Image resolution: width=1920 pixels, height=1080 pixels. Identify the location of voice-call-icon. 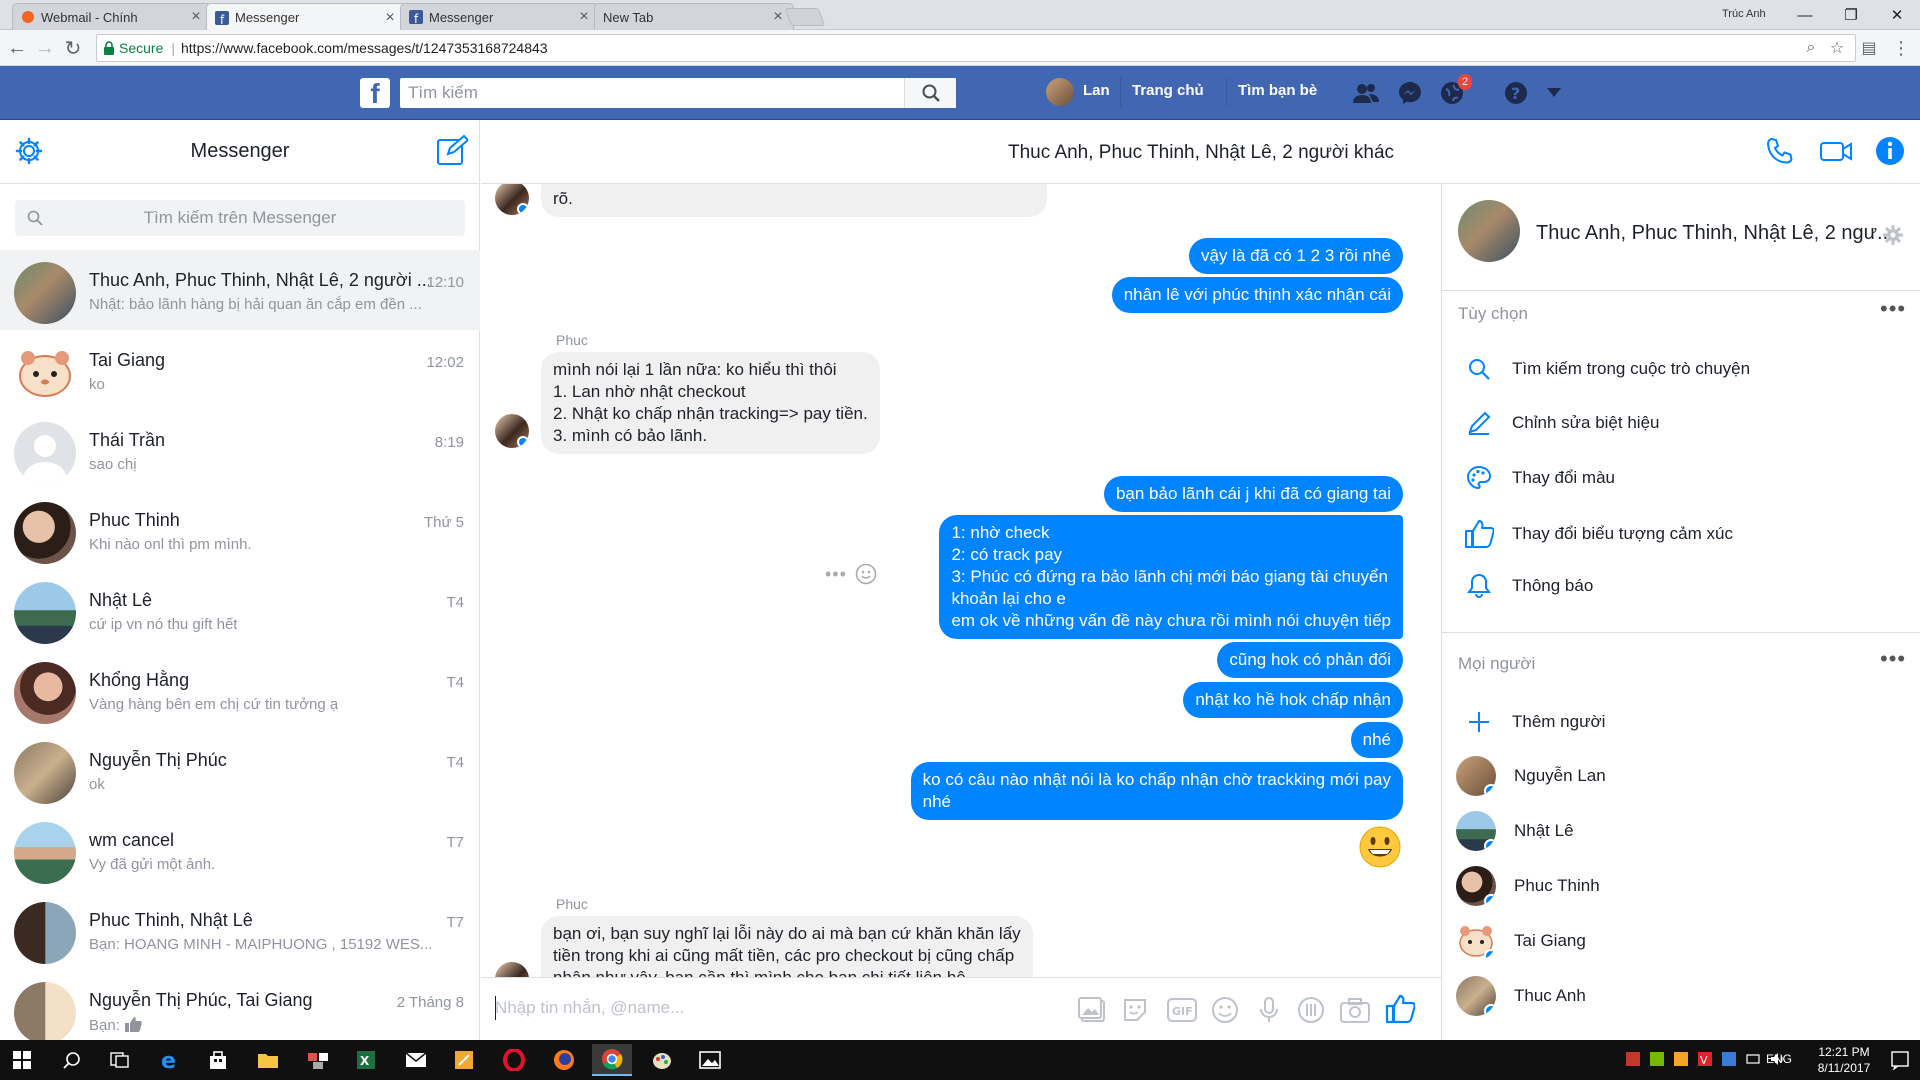
(1780, 151).